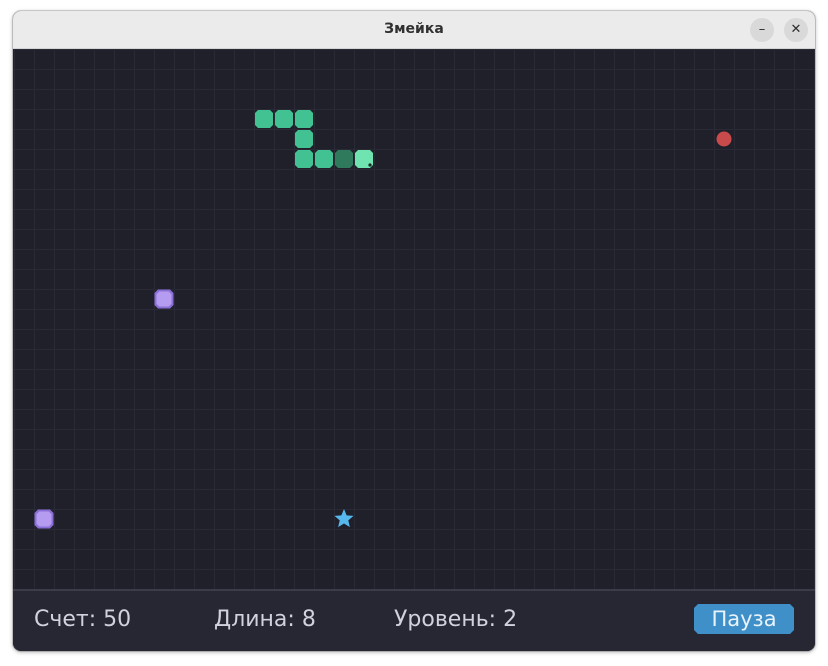  I want to click on score-label: Счет: 50, so click(83, 619).